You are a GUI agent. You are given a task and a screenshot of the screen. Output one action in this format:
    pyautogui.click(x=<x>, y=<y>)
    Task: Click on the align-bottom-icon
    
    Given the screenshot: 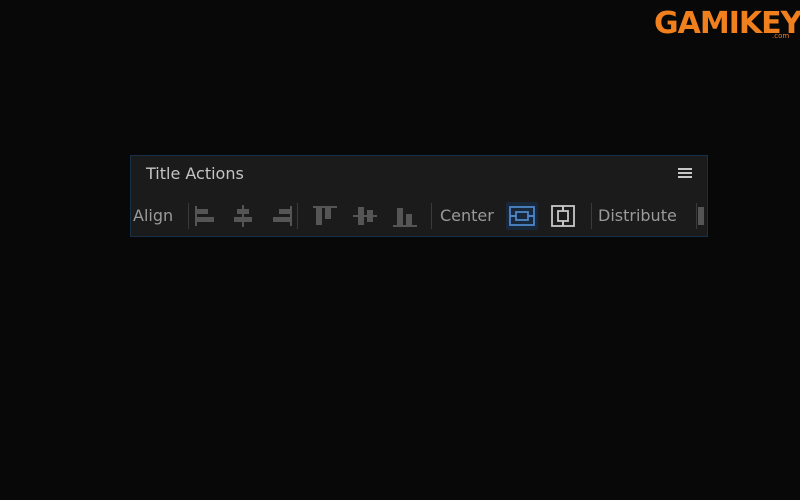 What is the action you would take?
    pyautogui.click(x=405, y=217)
    